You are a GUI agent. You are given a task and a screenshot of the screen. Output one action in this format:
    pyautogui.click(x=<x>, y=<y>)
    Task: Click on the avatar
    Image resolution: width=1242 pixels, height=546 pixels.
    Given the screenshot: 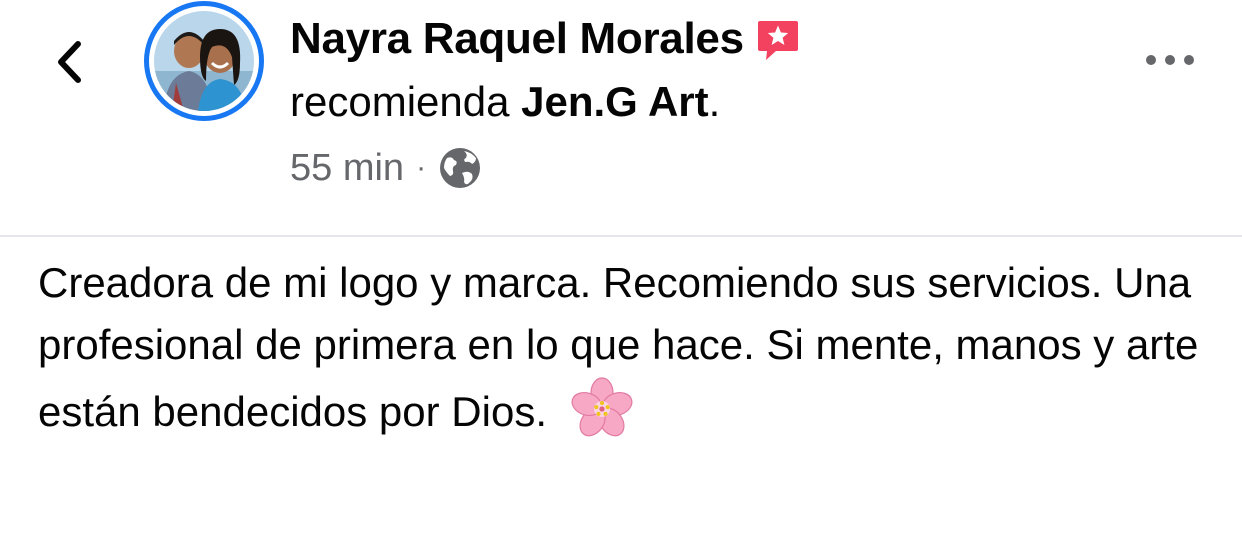 What is the action you would take?
    pyautogui.click(x=204, y=61)
    